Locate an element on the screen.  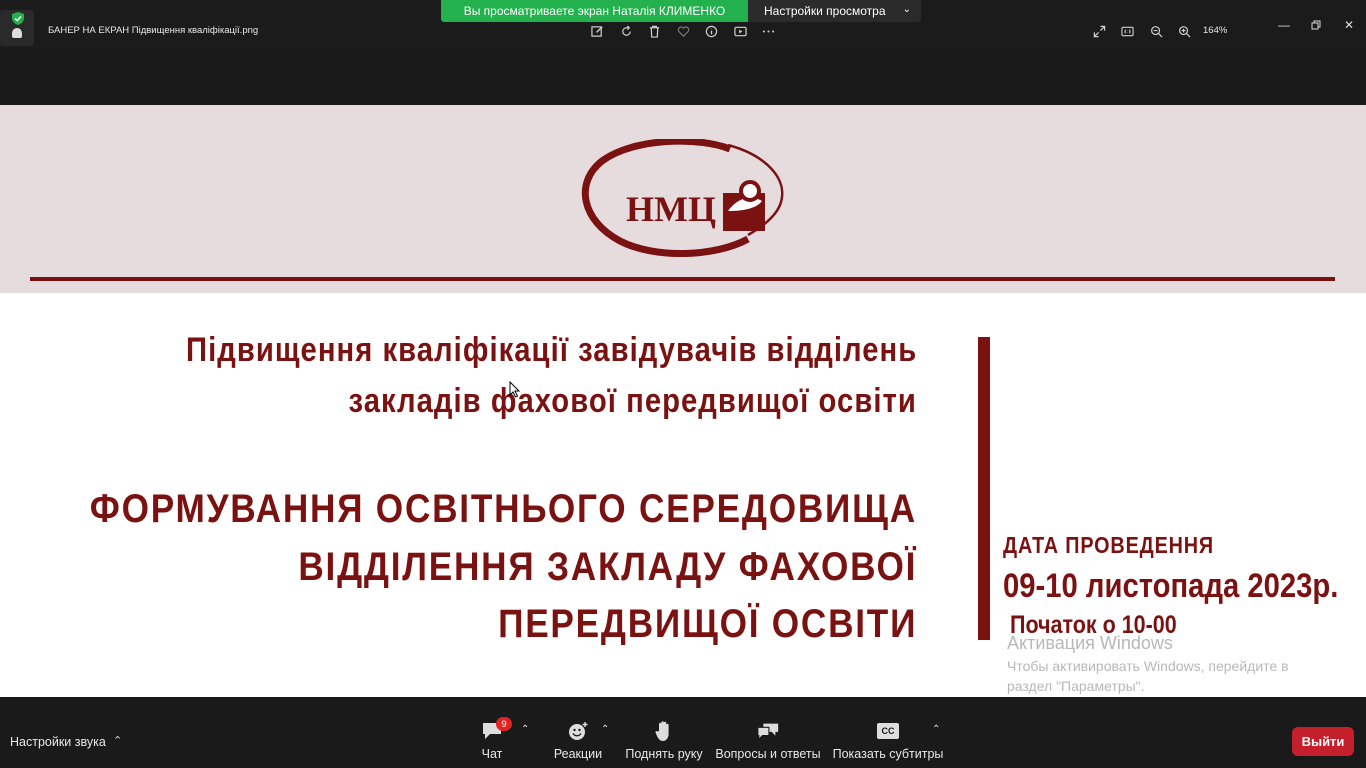
minimize-icon: — is located at coordinates (1284, 25).